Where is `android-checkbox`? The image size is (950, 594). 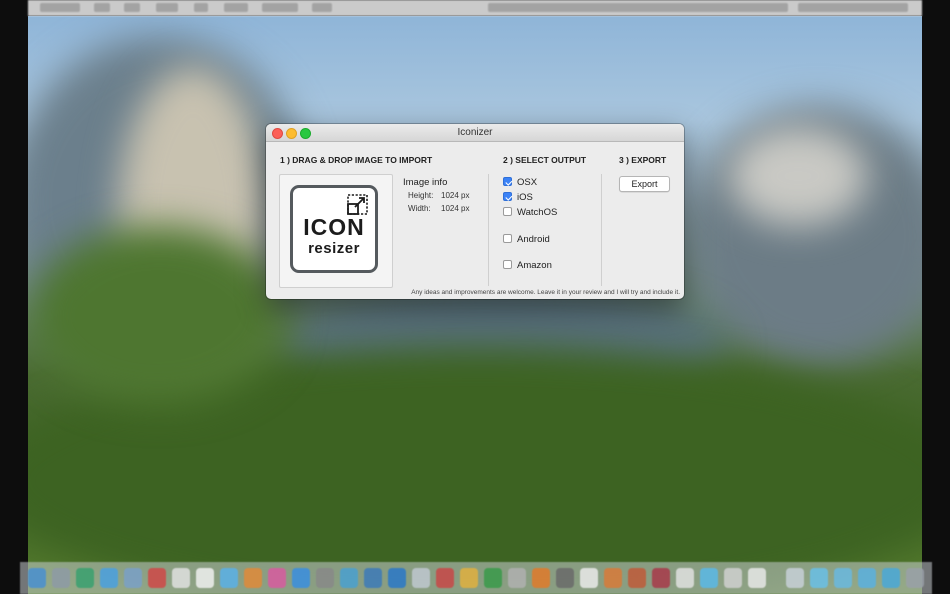
android-checkbox is located at coordinates (507, 238).